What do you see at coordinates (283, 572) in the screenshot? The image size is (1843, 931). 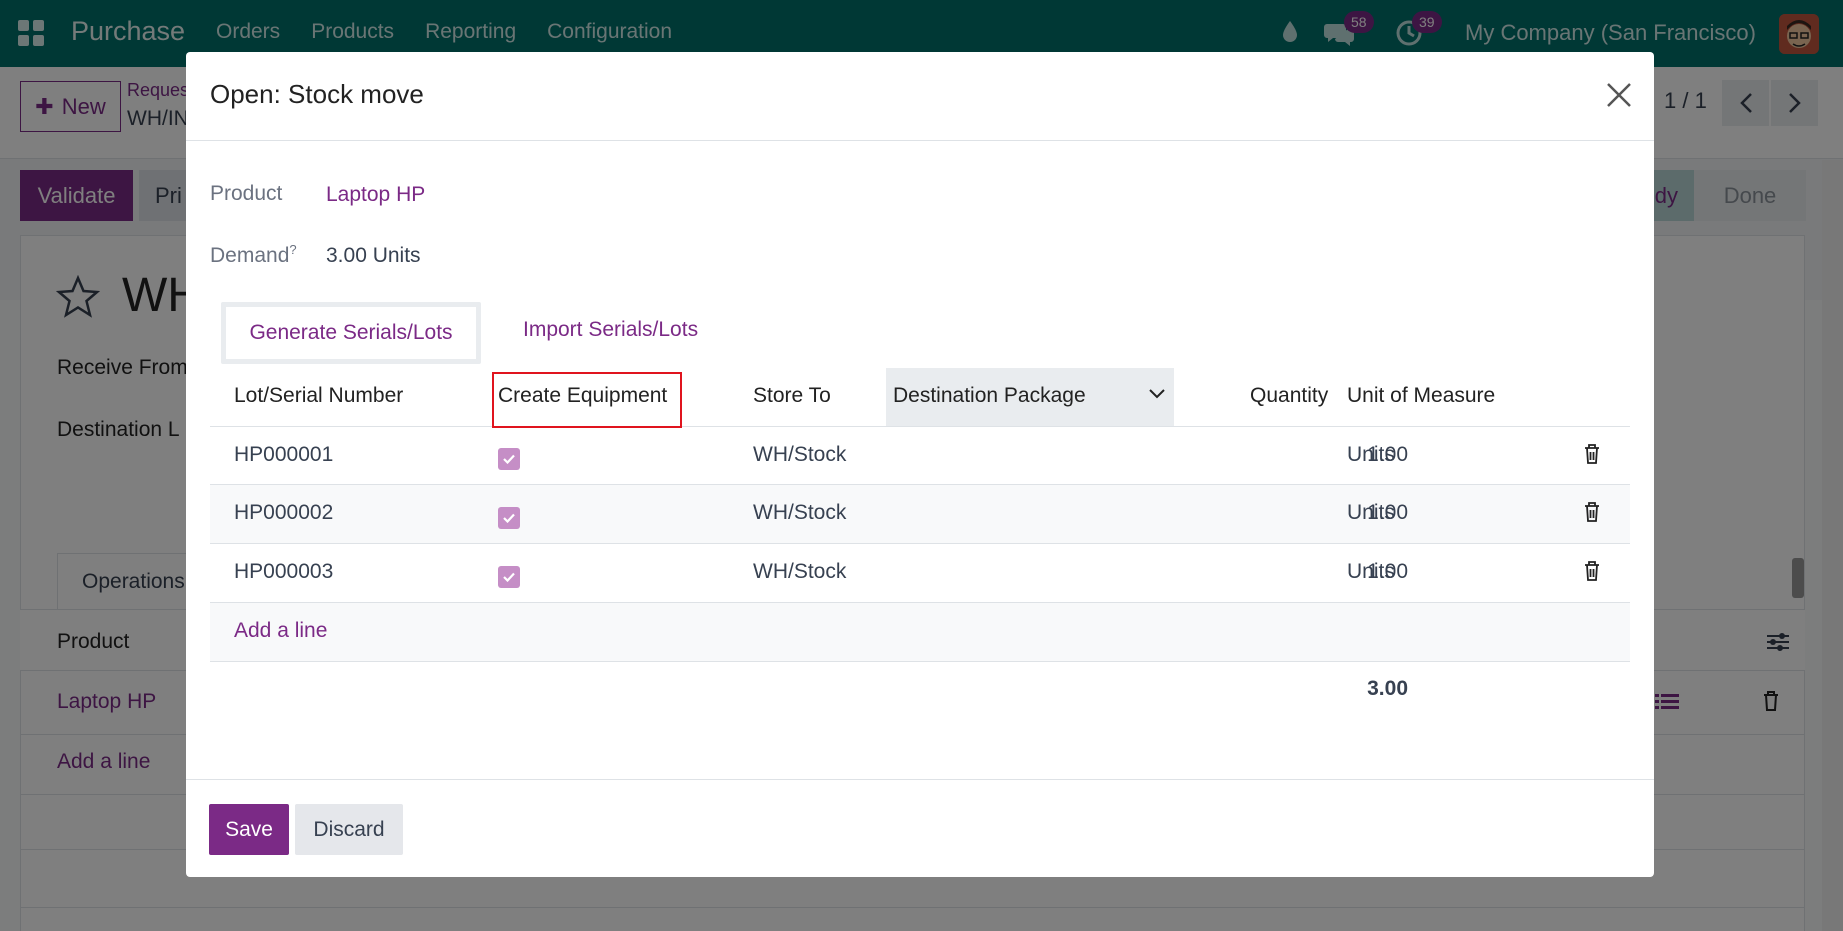 I see `row-lot: HP000003` at bounding box center [283, 572].